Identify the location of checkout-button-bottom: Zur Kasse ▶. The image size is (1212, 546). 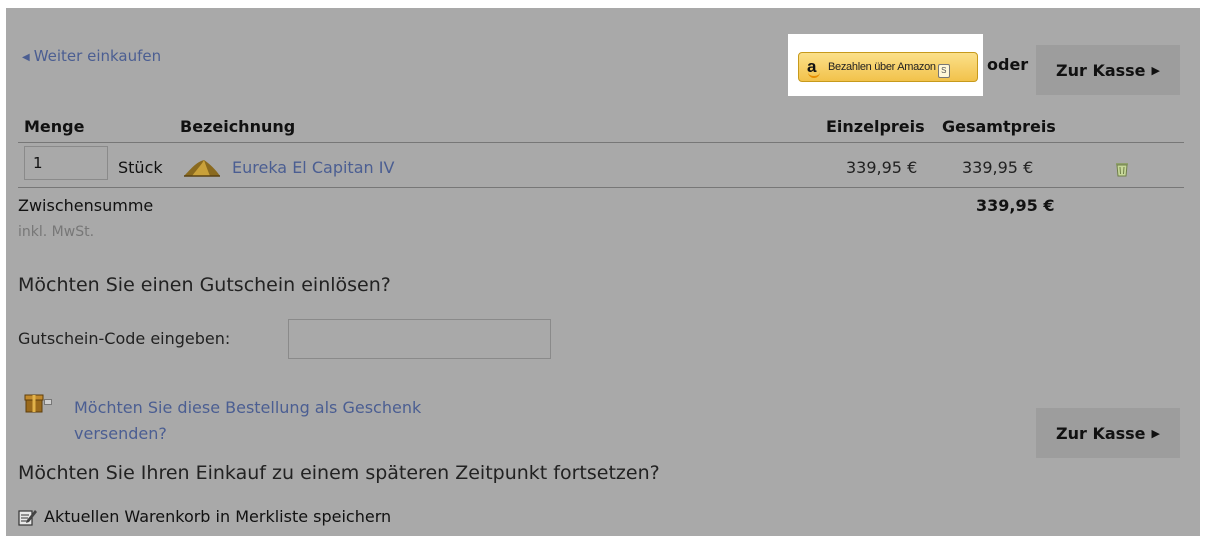
(1108, 433).